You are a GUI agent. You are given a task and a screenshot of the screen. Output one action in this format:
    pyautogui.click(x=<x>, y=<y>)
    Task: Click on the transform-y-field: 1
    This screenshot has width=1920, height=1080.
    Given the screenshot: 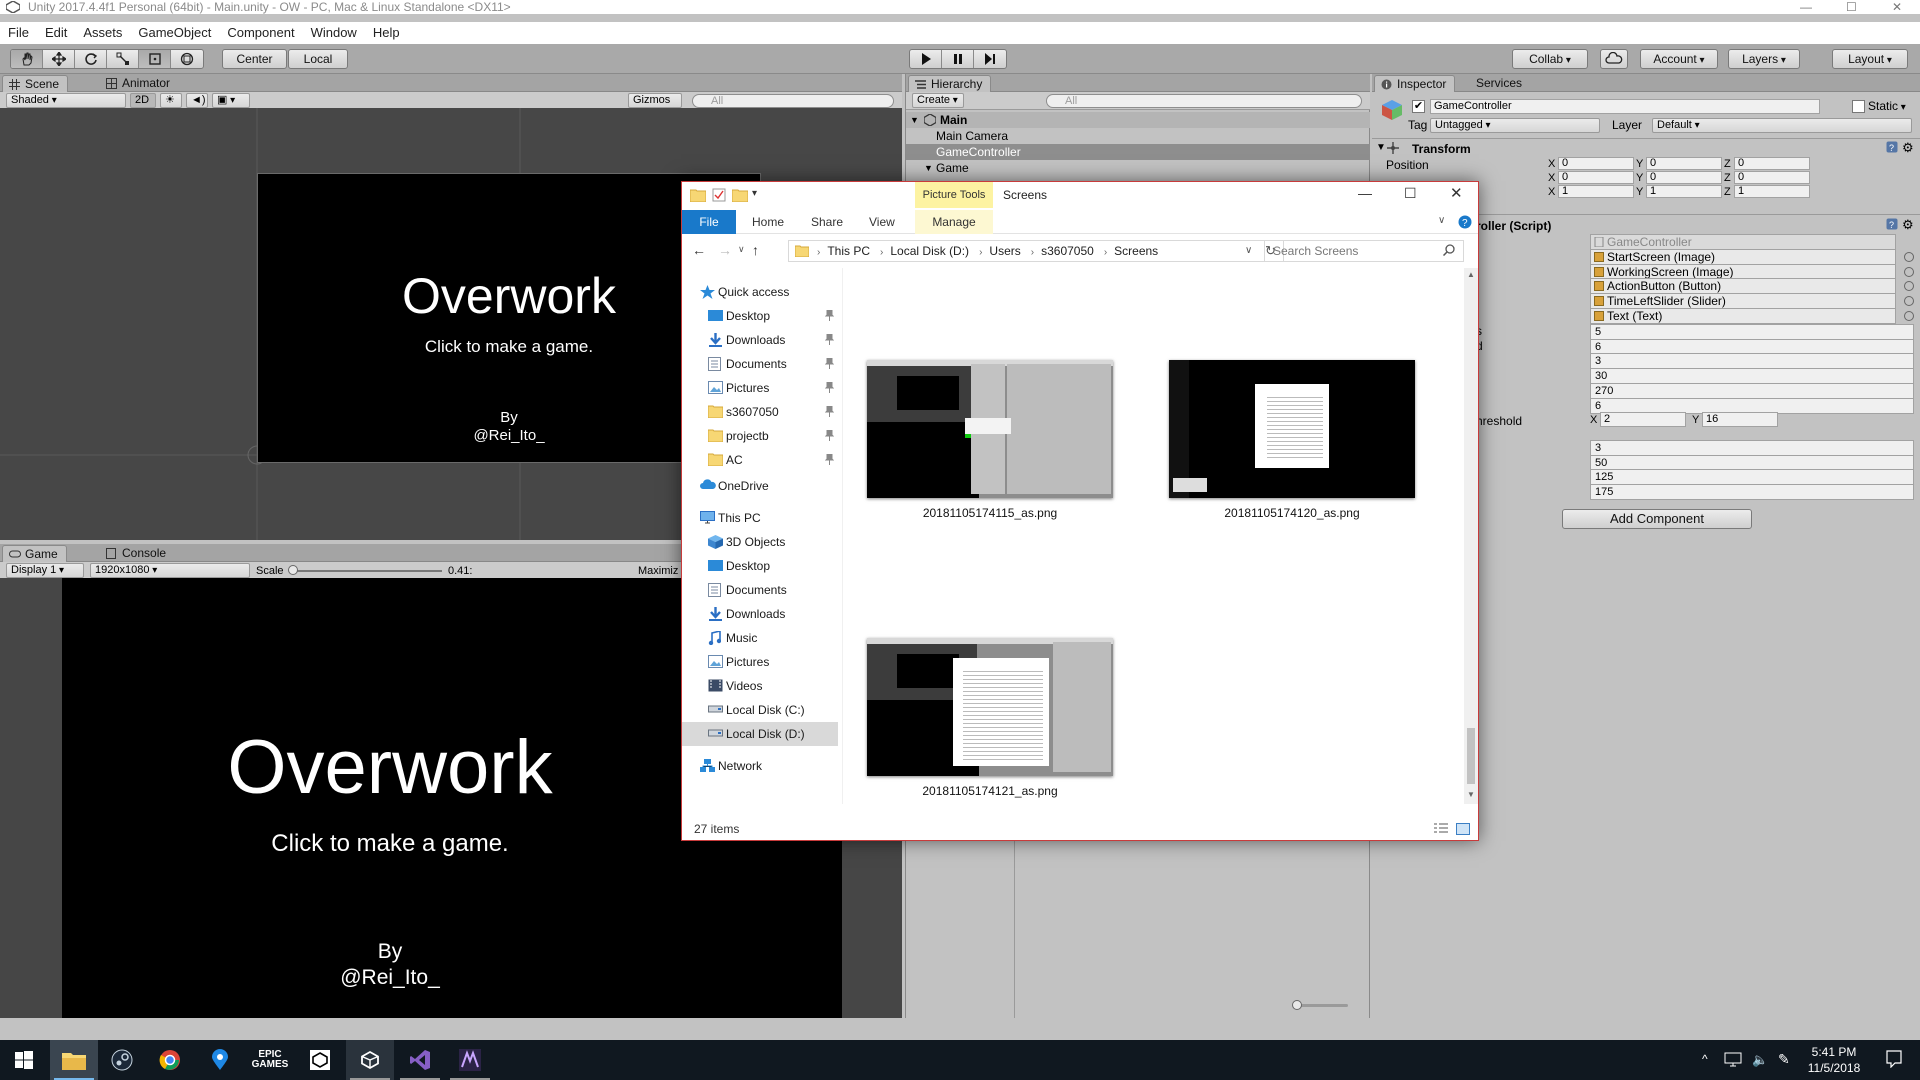 What is the action you would take?
    pyautogui.click(x=1684, y=191)
    